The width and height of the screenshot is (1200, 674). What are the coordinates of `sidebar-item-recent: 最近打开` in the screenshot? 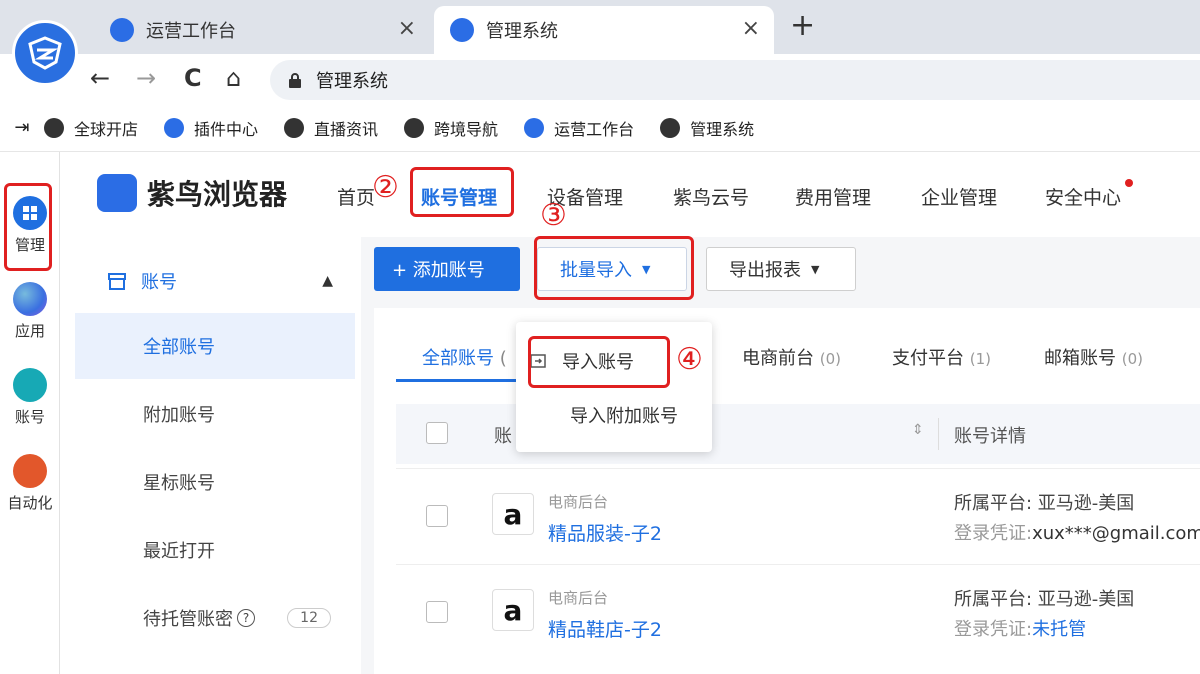 It's located at (215, 550).